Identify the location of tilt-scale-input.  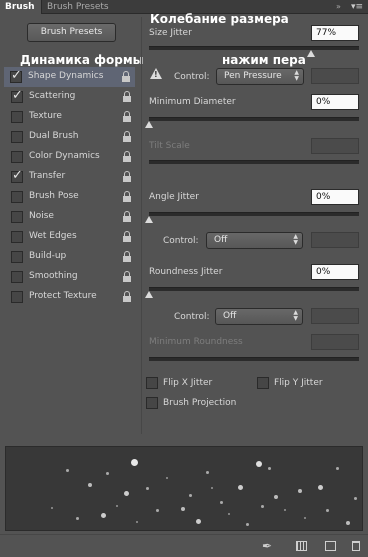
(335, 146).